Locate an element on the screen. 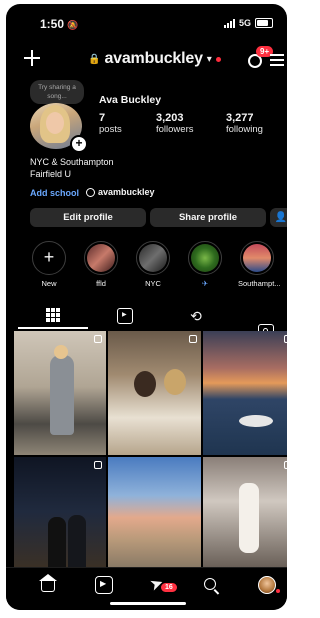 The image size is (320, 618). highlight-item: ffld is located at coordinates (101, 264).